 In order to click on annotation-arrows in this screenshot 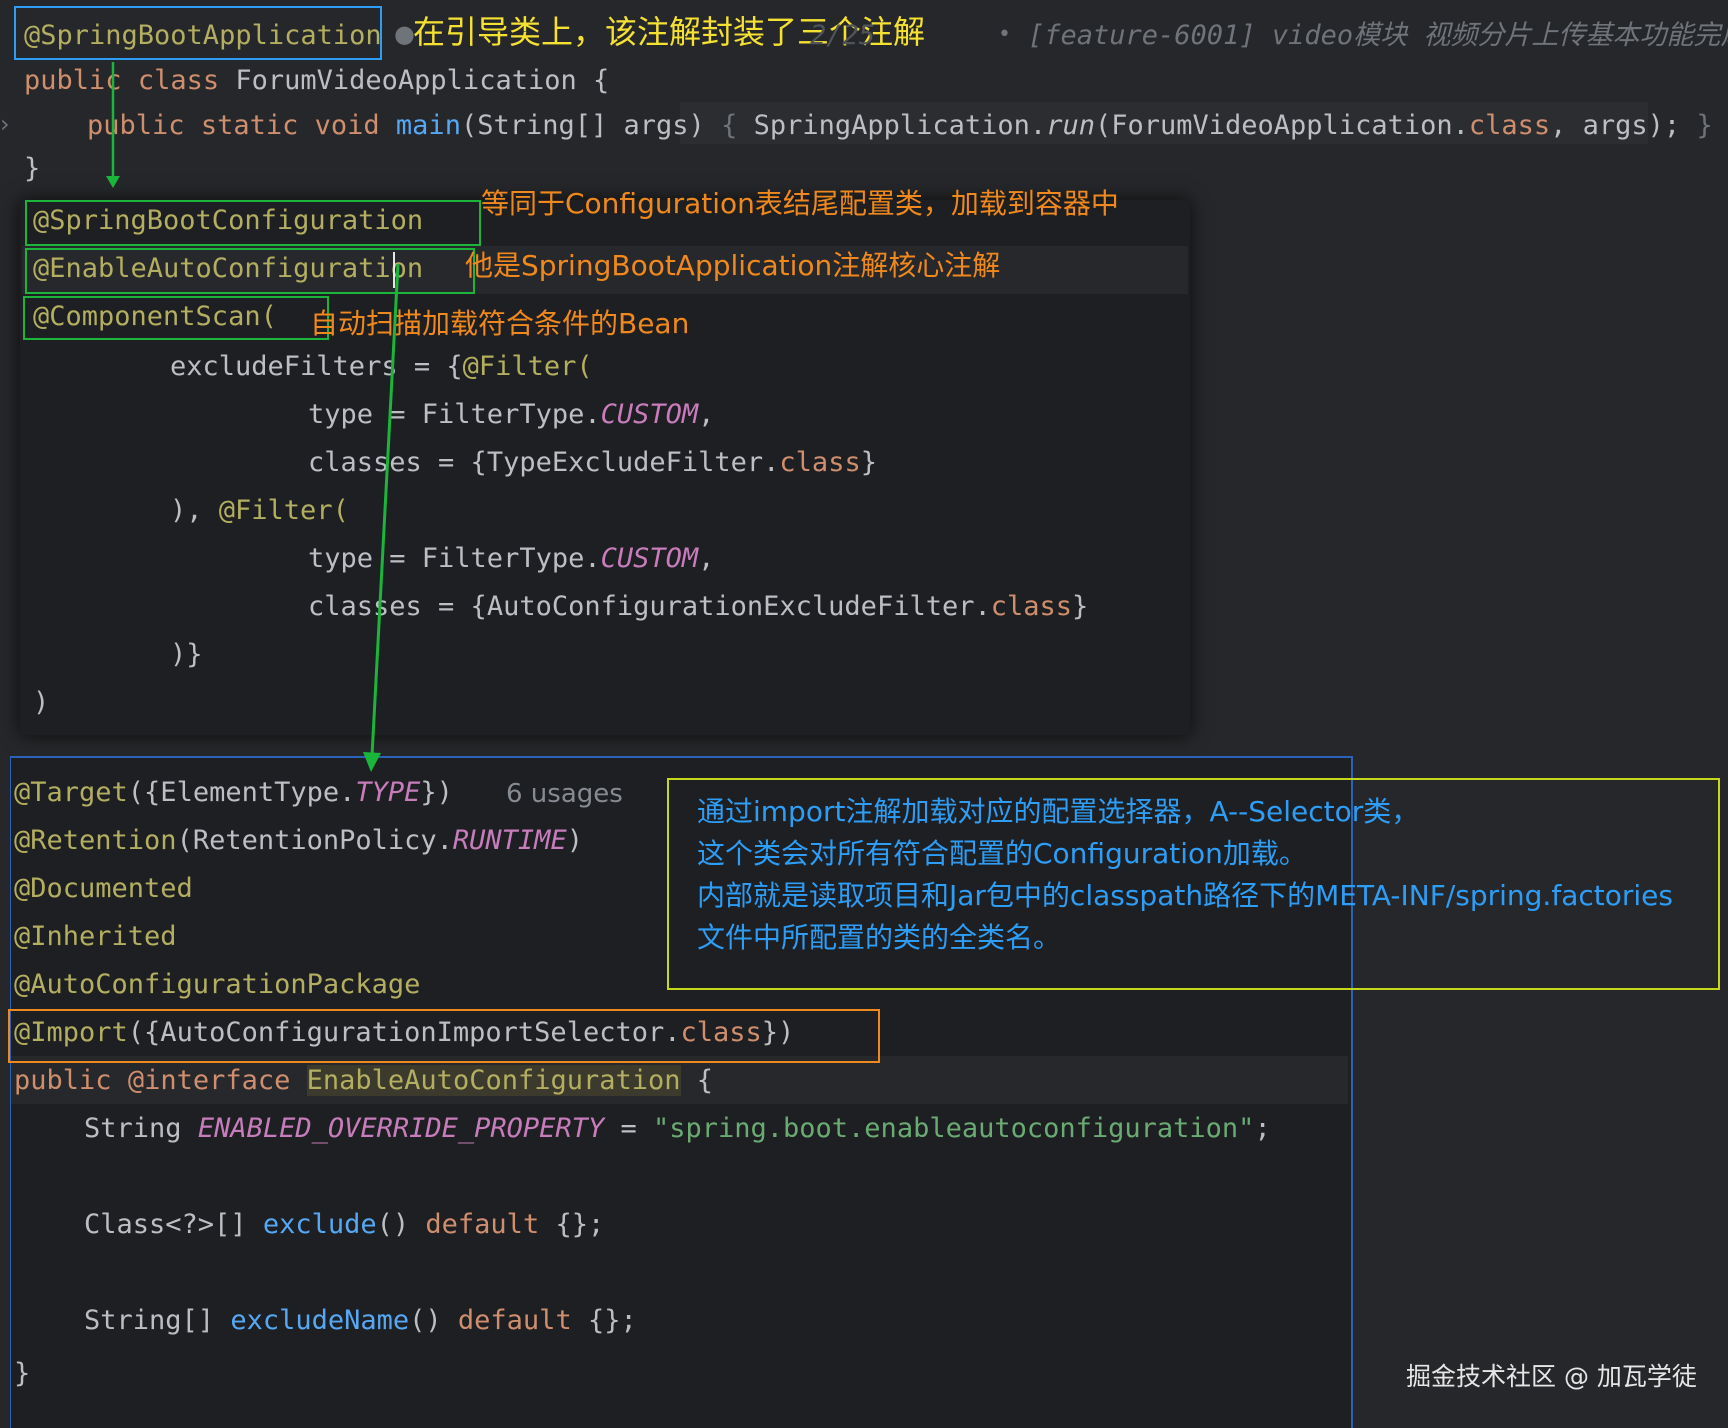, I will do `click(253, 417)`.